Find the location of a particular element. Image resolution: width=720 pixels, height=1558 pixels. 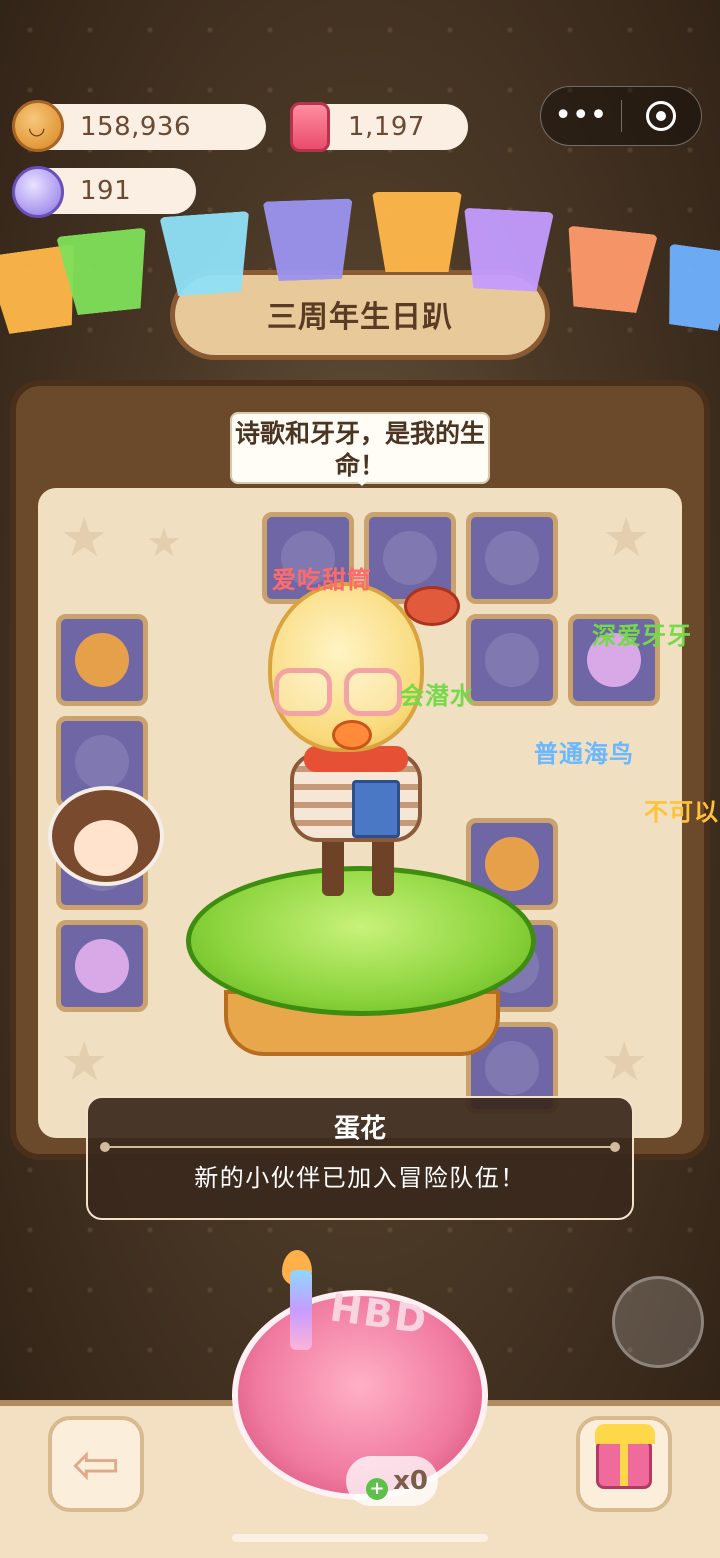

candle is located at coordinates (301, 1310).